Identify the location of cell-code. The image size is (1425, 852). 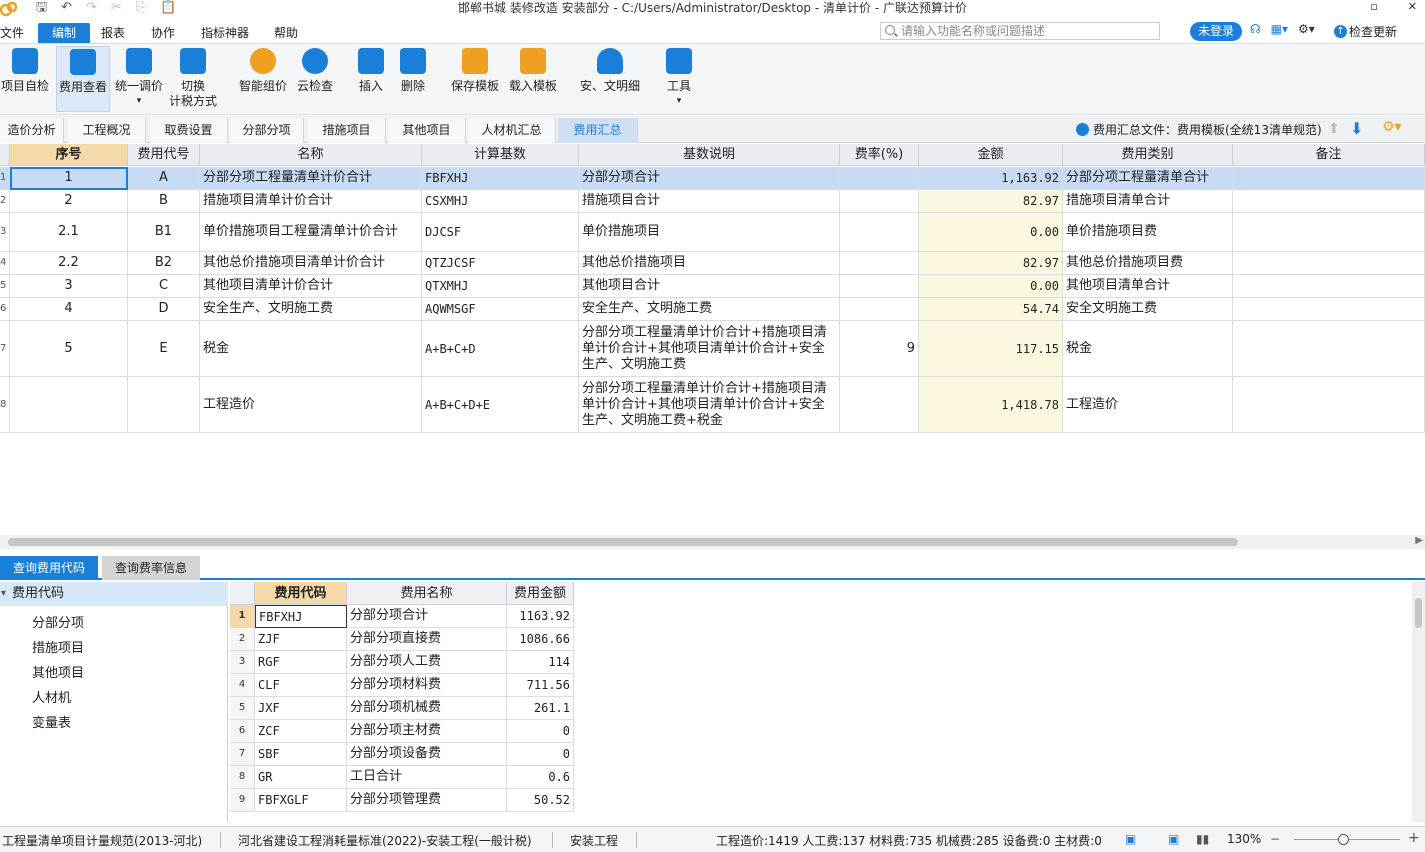
(164, 405).